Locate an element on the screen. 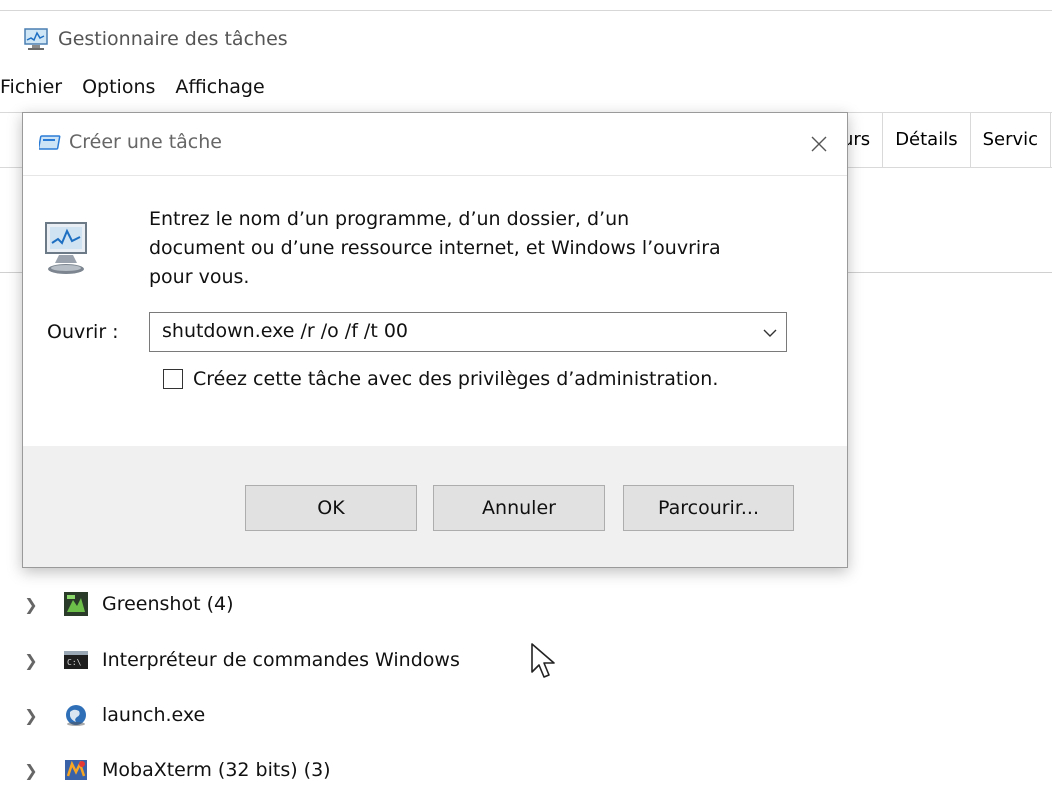 This screenshot has width=1052, height=787. tab-services: Servic is located at coordinates (1011, 140).